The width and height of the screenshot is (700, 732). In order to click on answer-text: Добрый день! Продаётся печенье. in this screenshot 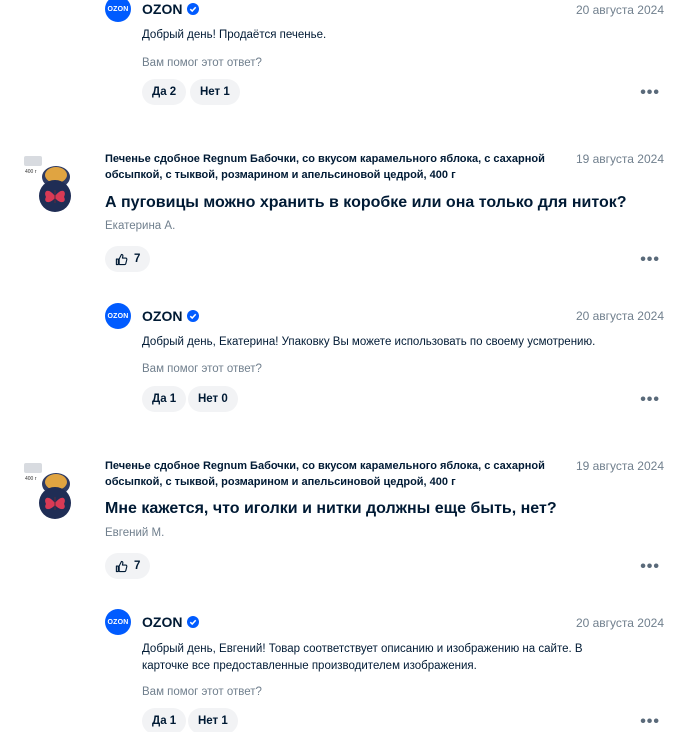, I will do `click(234, 35)`.